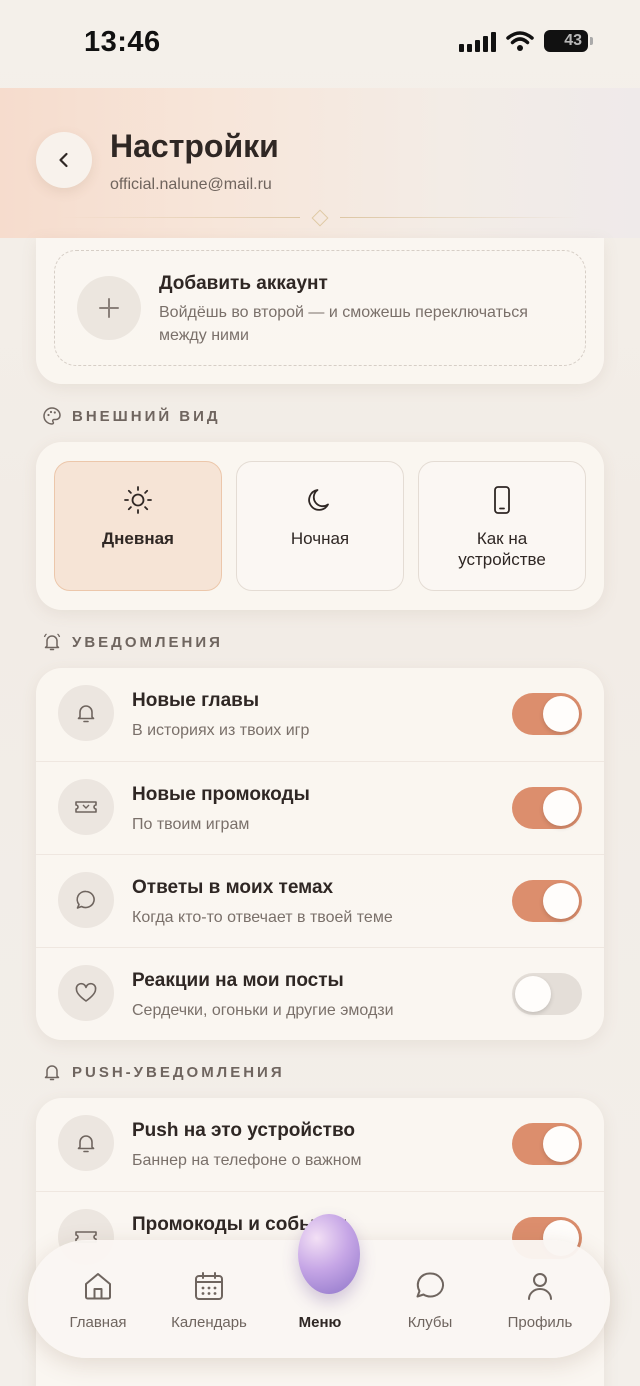 Image resolution: width=640 pixels, height=1386 pixels. Describe the element at coordinates (233, 887) in the screenshot. I see `setting-title: Ответы в моих темах` at that location.